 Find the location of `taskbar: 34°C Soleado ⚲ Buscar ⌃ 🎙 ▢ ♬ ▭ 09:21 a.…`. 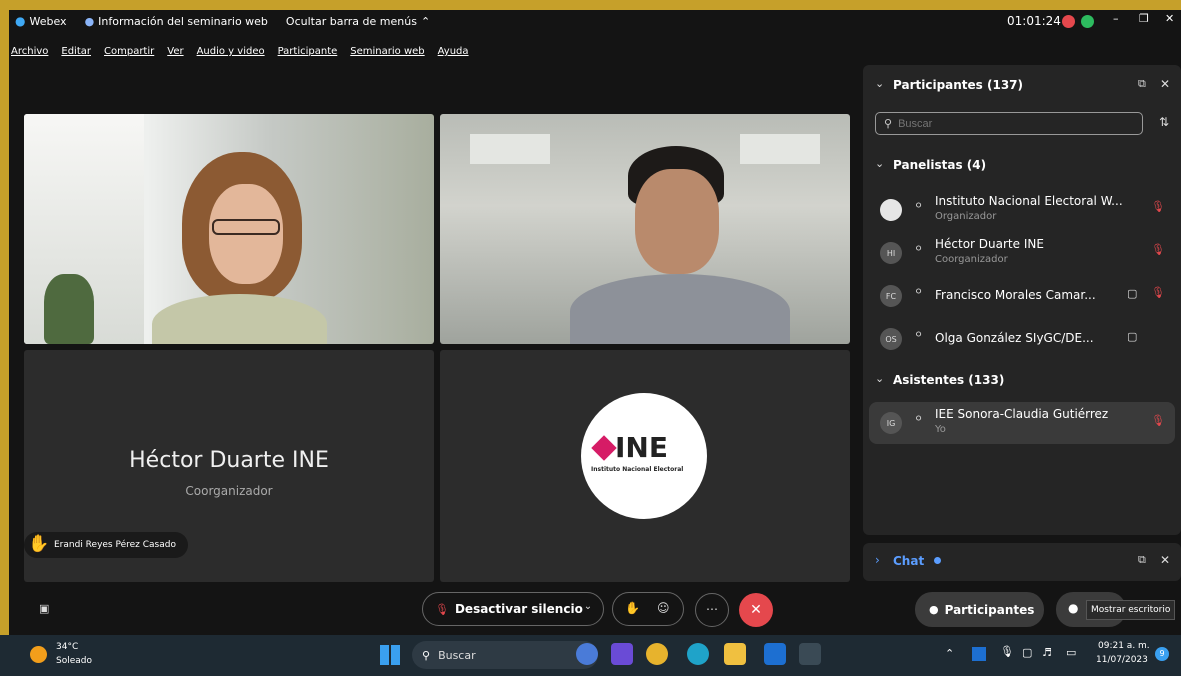

taskbar: 34°C Soleado ⚲ Buscar ⌃ 🎙 ▢ ♬ ▭ 09:21 a.… is located at coordinates (590, 655).